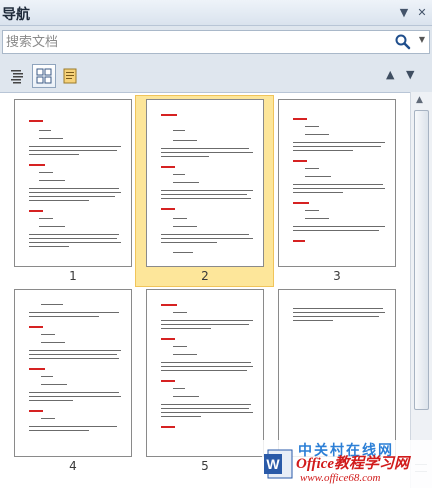  What do you see at coordinates (410, 74) in the screenshot?
I see `next-result-button: ▼` at bounding box center [410, 74].